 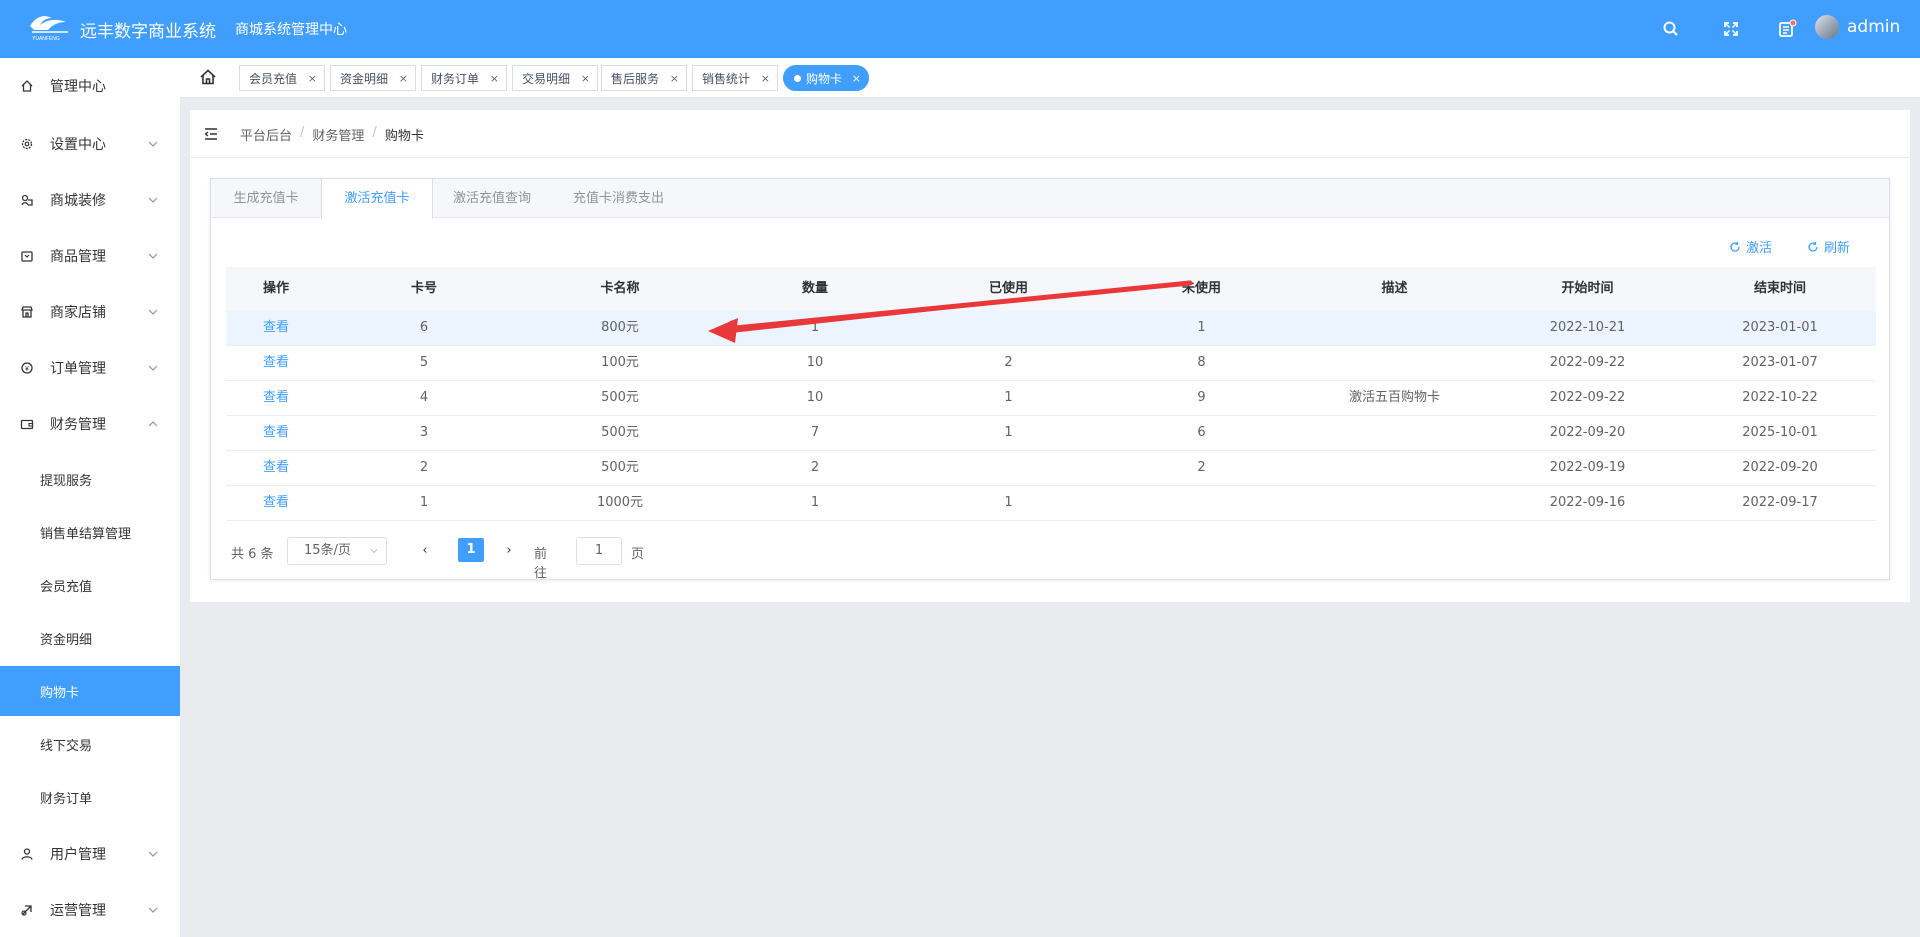 I want to click on tag-shopping-card: 购物卡 ×, so click(x=826, y=78).